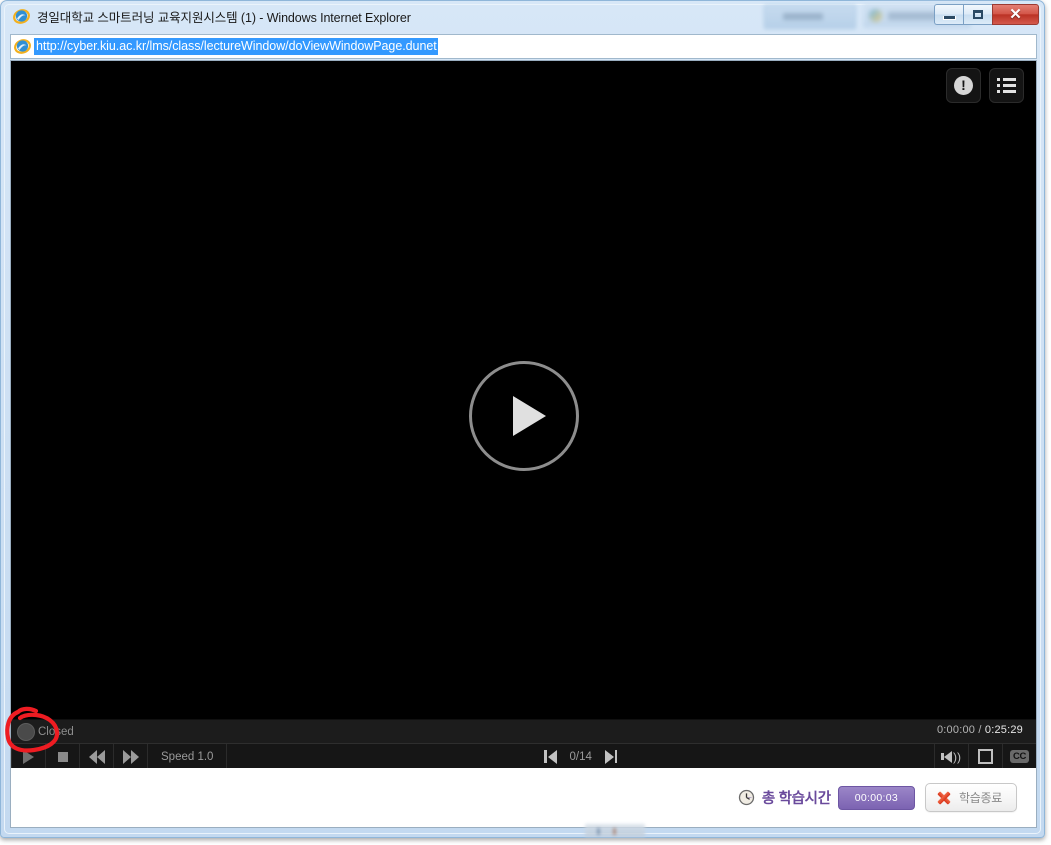 The image size is (1051, 845). I want to click on control-spacer-right, so click(775, 756).